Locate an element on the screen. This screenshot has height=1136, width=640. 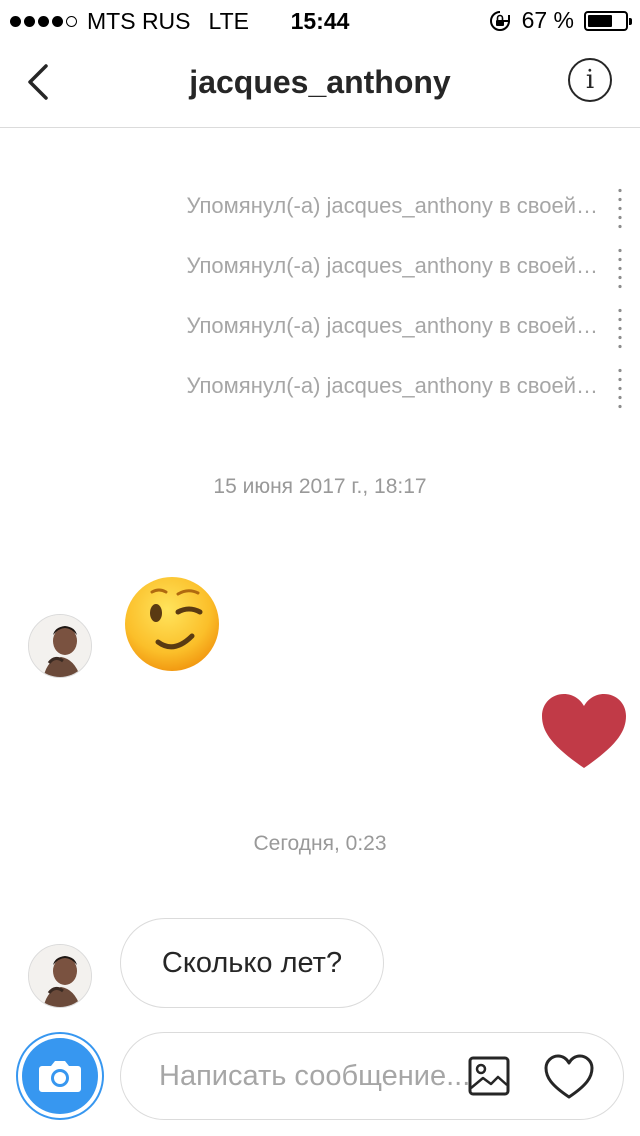
message-text: Сколько лет? is located at coordinates (252, 962).